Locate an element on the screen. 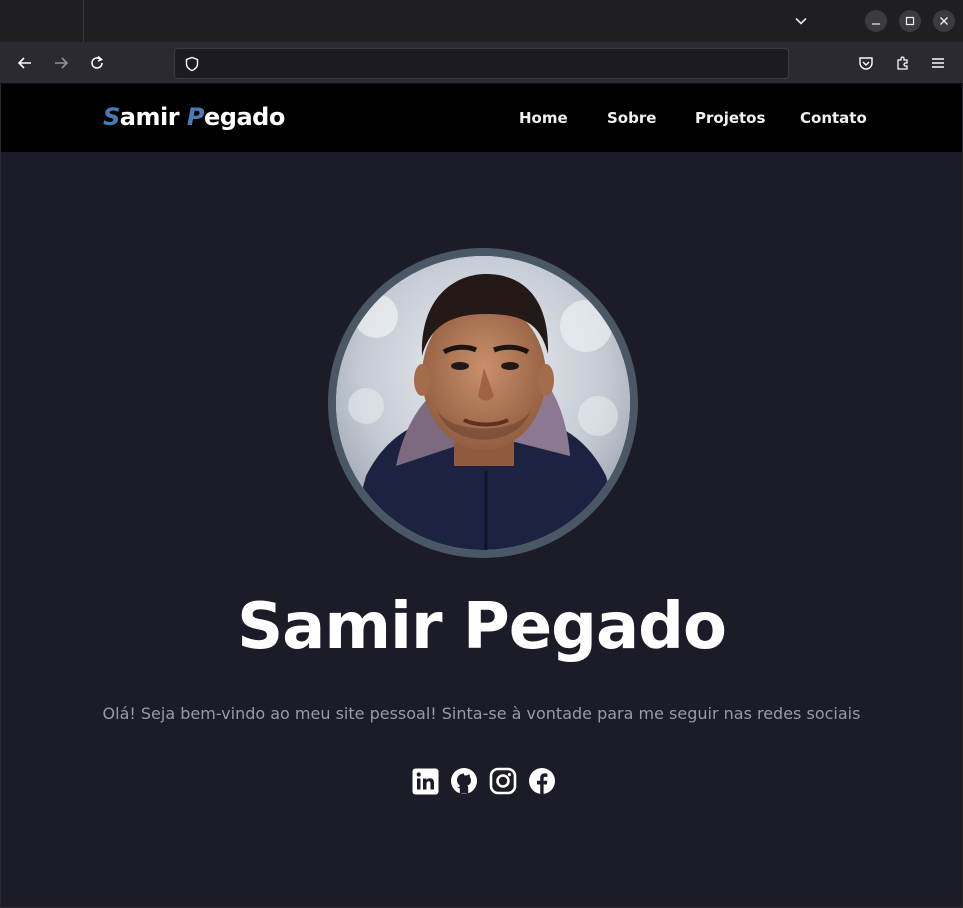 This screenshot has width=963, height=908. instagram-link is located at coordinates (503, 781).